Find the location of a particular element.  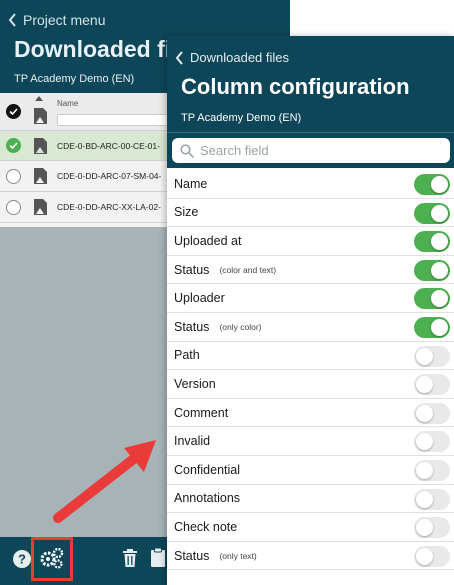

column-toggle-row: Size is located at coordinates (310, 213).